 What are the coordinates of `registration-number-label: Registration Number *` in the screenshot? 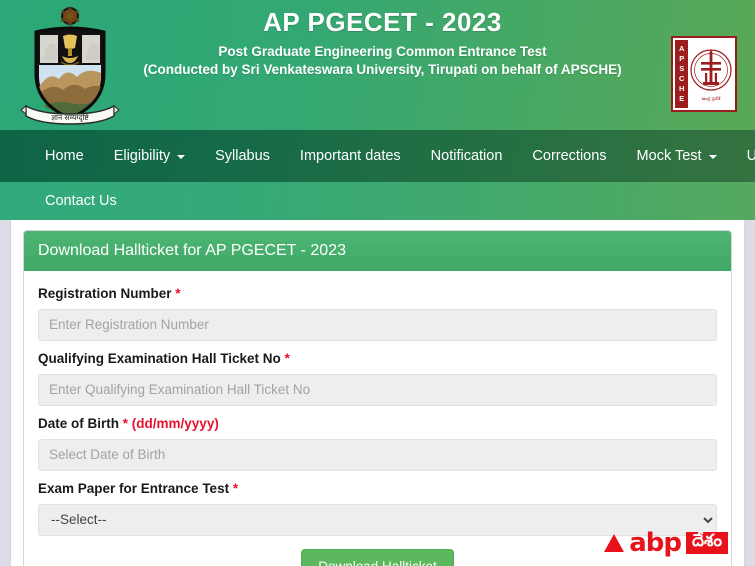 It's located at (377, 294).